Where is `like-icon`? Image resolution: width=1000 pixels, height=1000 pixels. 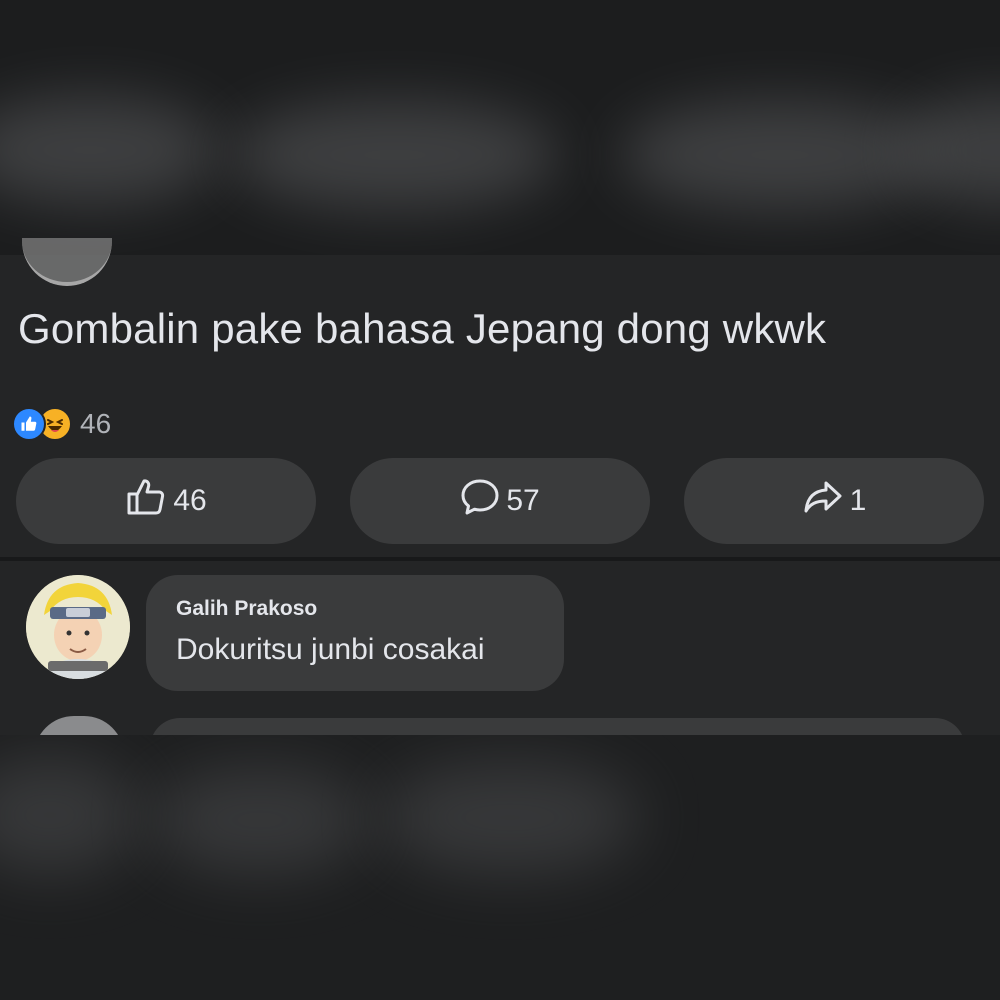 like-icon is located at coordinates (29, 424).